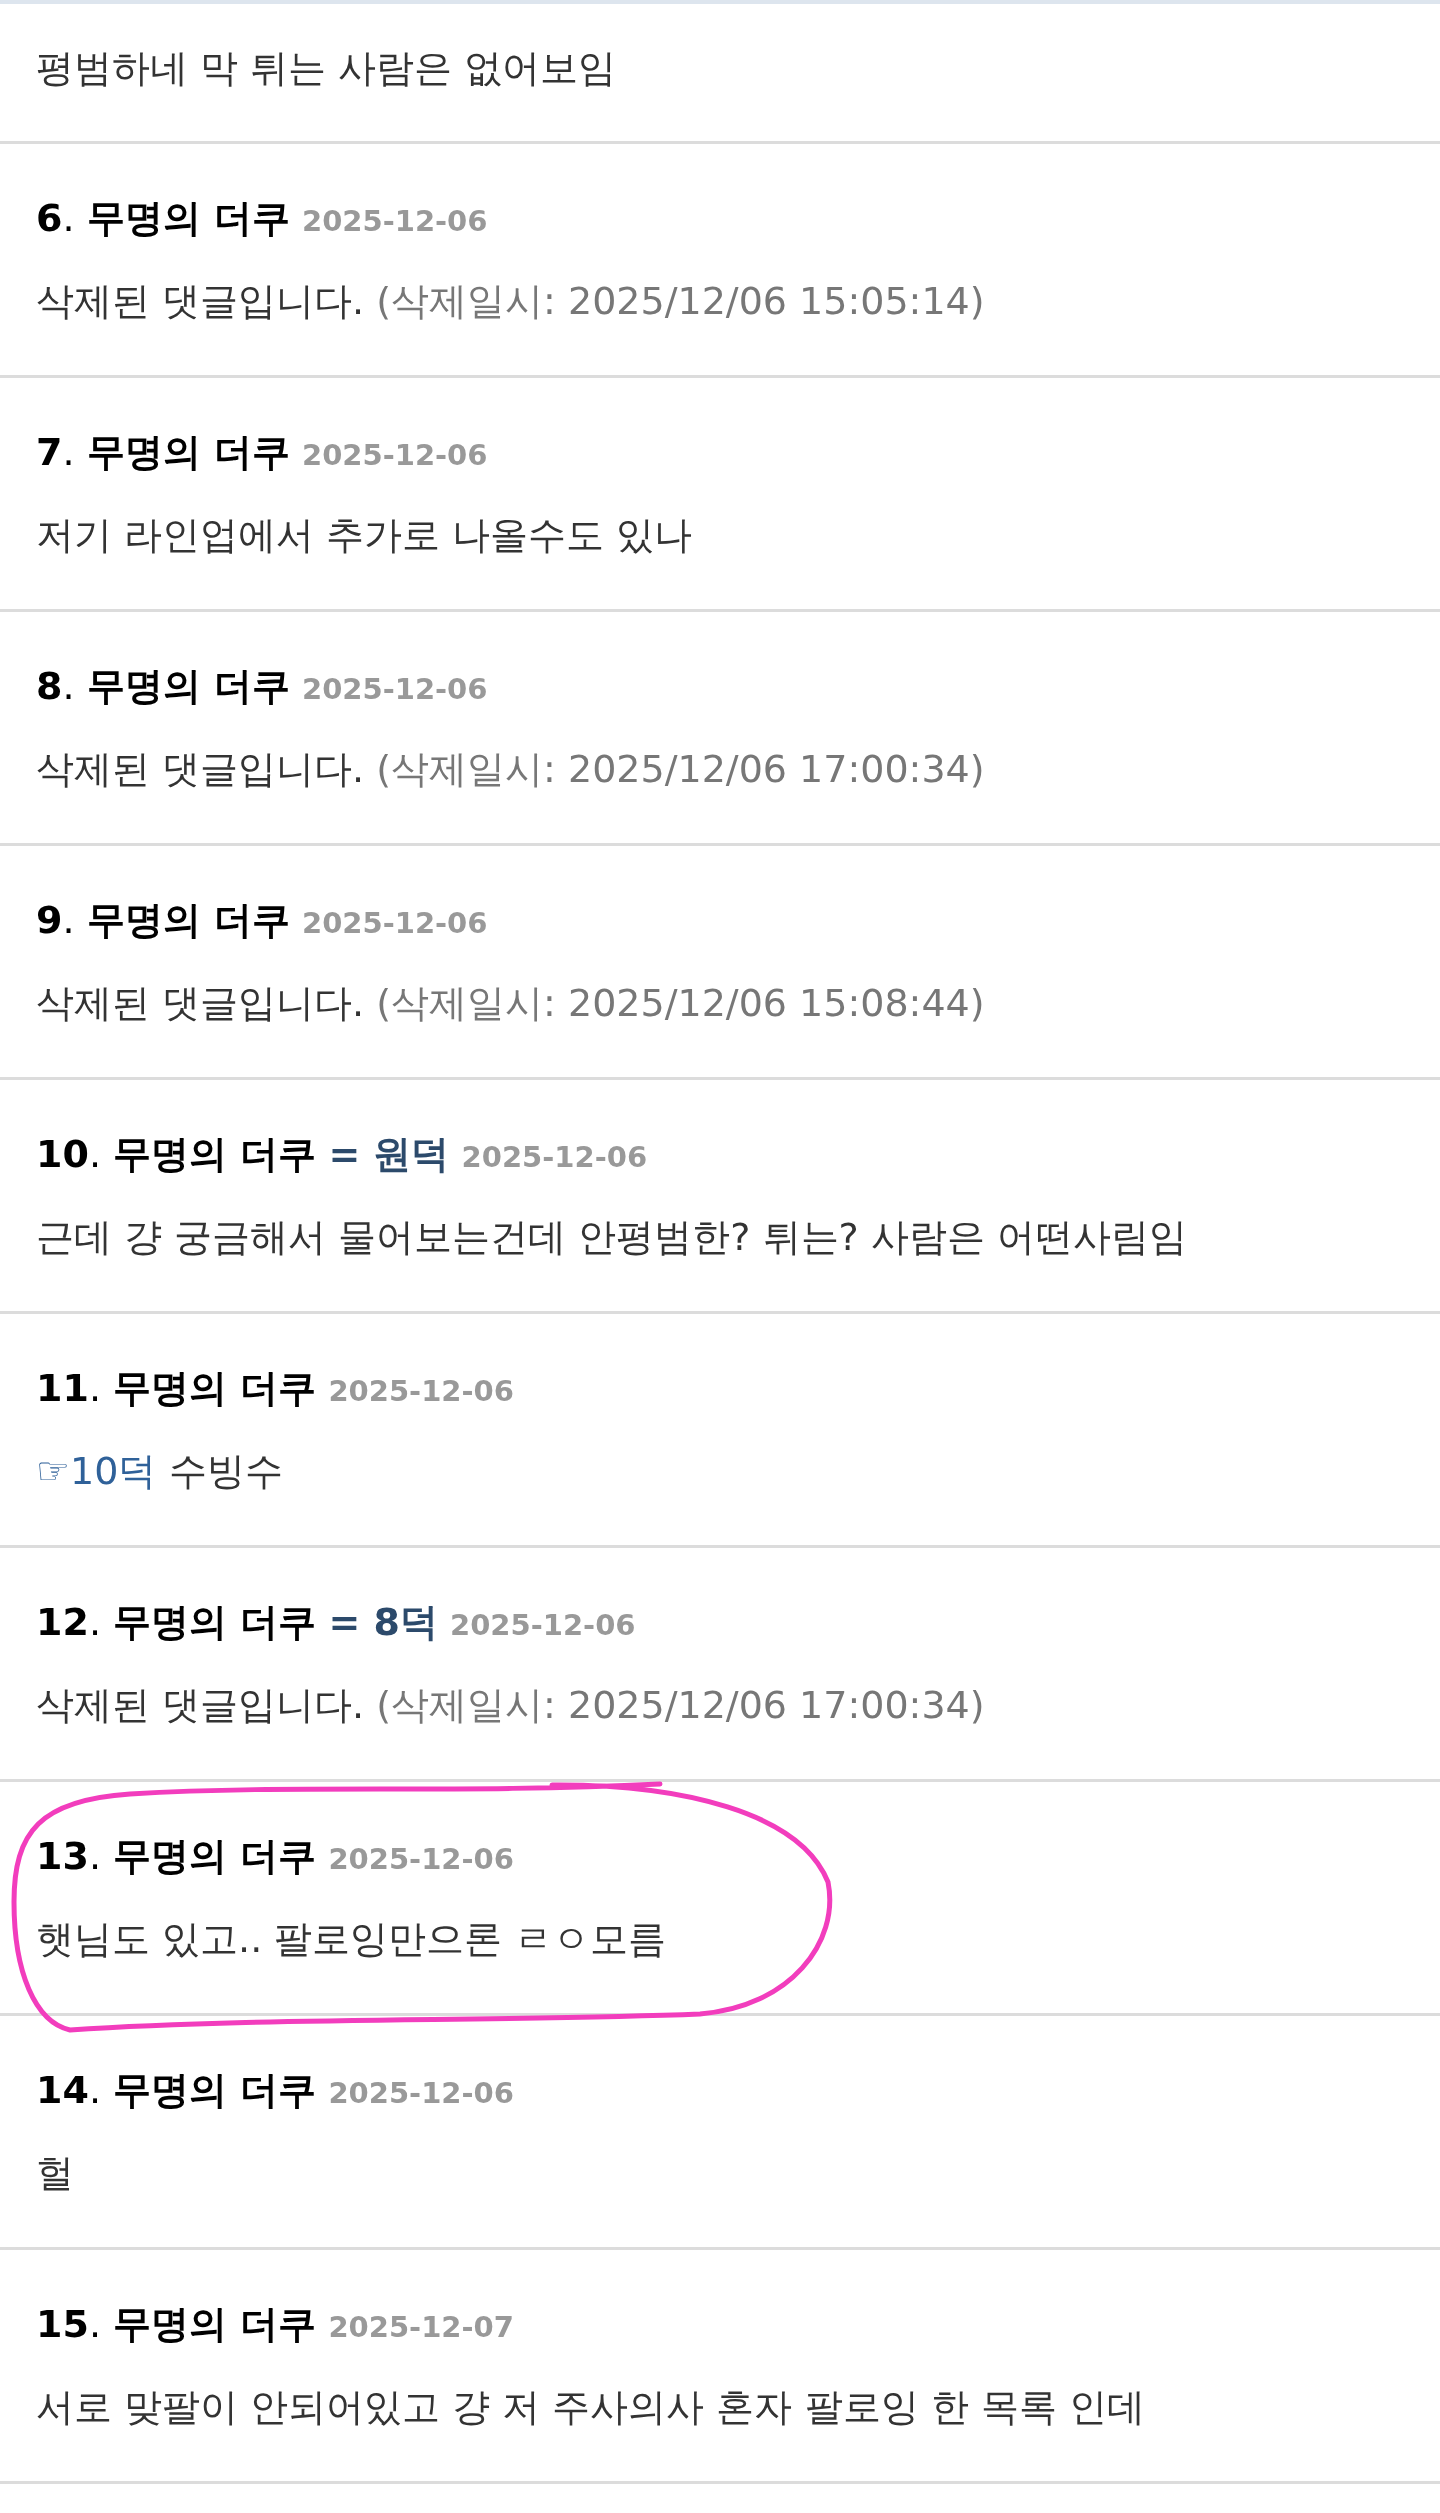 This screenshot has height=2513, width=1440. I want to click on comment-number: 11., so click(68, 1388).